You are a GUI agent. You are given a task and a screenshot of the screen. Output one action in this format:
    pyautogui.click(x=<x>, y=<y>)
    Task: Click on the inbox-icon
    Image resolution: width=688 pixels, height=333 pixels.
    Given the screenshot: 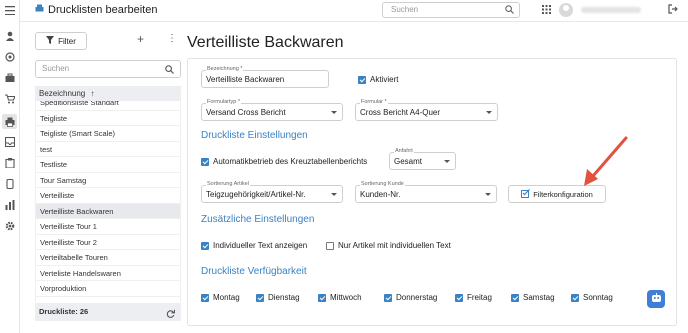 What is the action you would take?
    pyautogui.click(x=9, y=141)
    